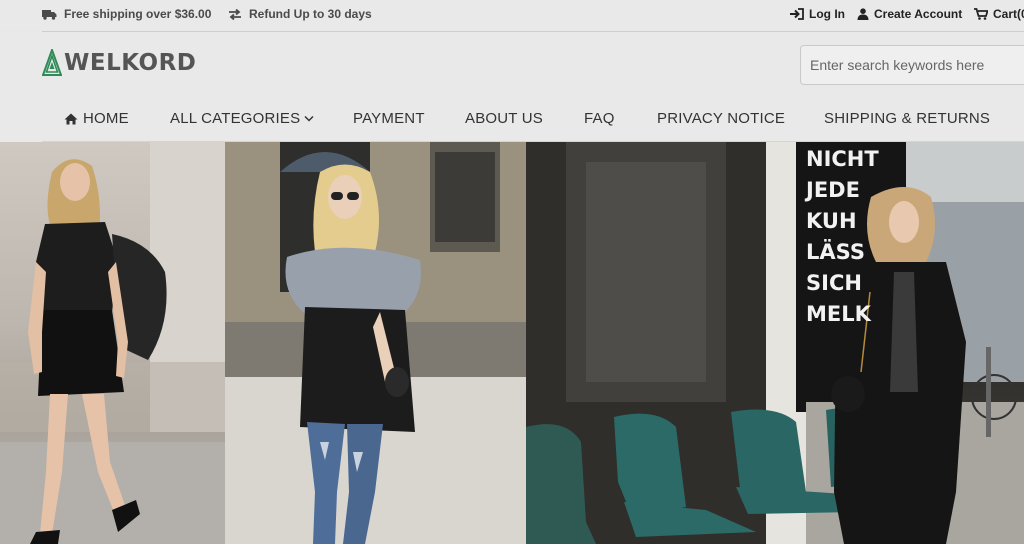  Describe the element at coordinates (912, 65) in the screenshot. I see `search-input` at that location.